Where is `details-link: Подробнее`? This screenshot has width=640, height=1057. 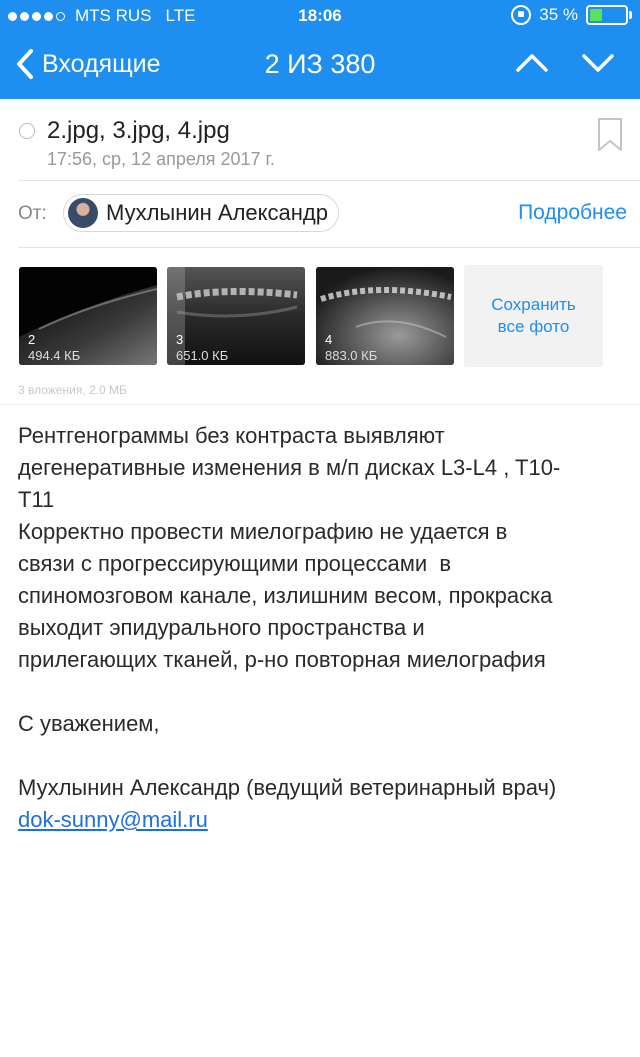 details-link: Подробнее is located at coordinates (572, 213).